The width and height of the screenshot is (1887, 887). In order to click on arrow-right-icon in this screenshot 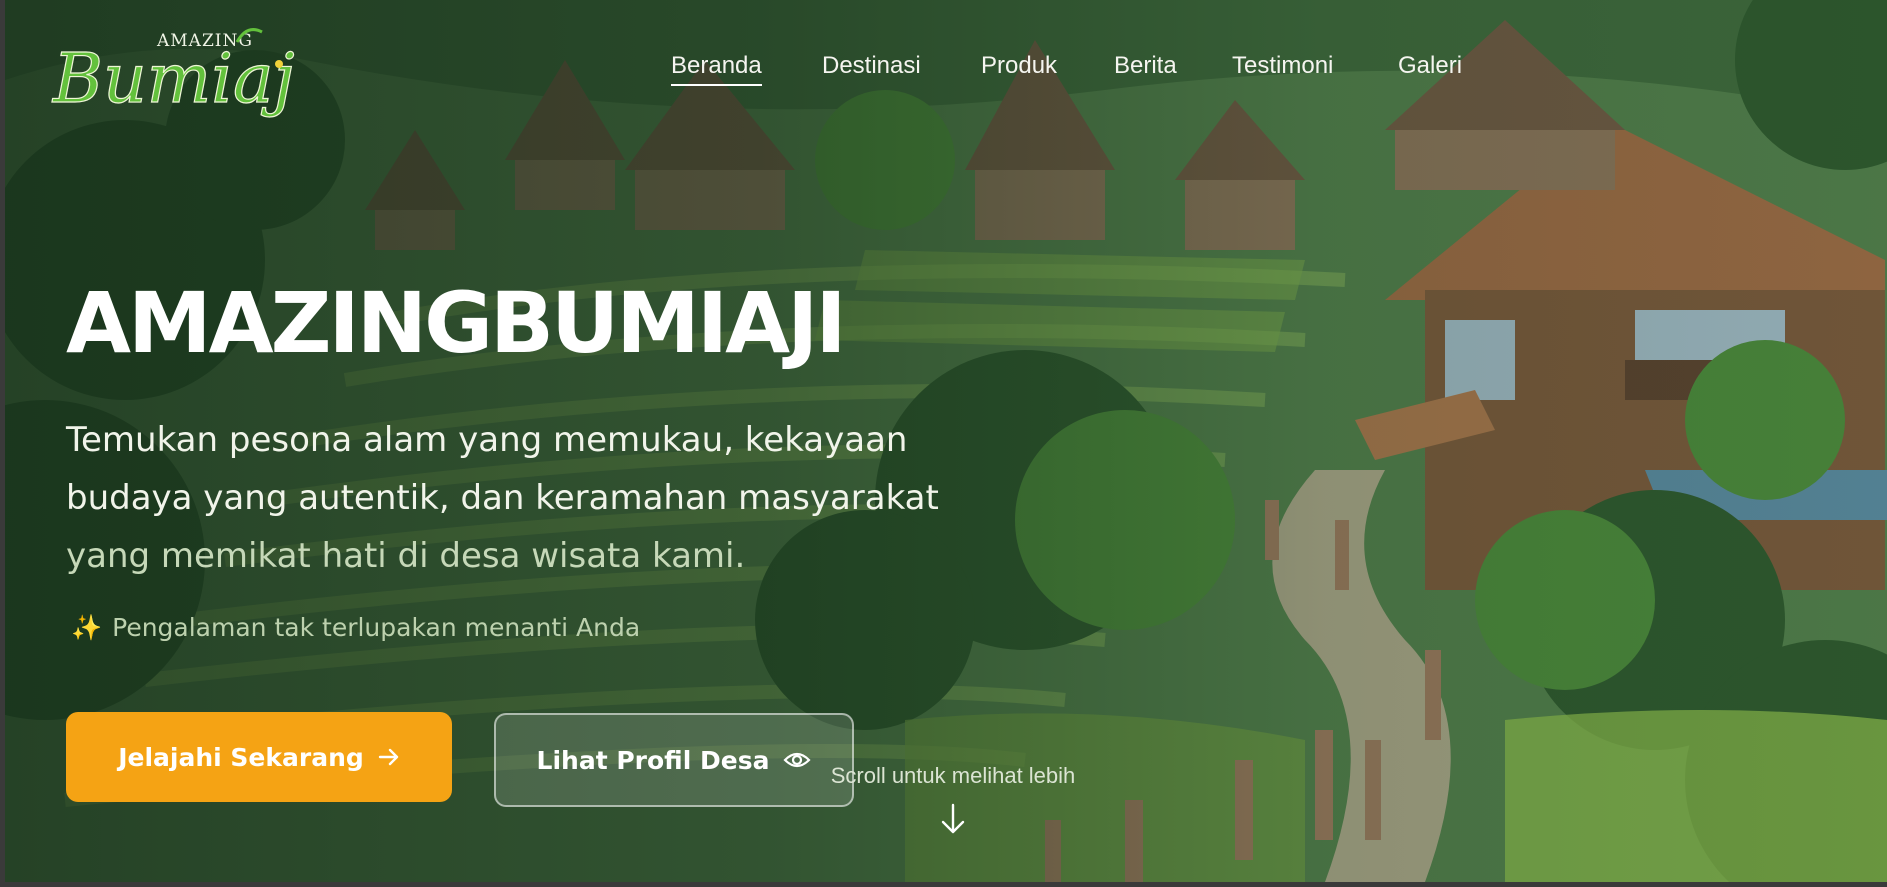, I will do `click(389, 757)`.